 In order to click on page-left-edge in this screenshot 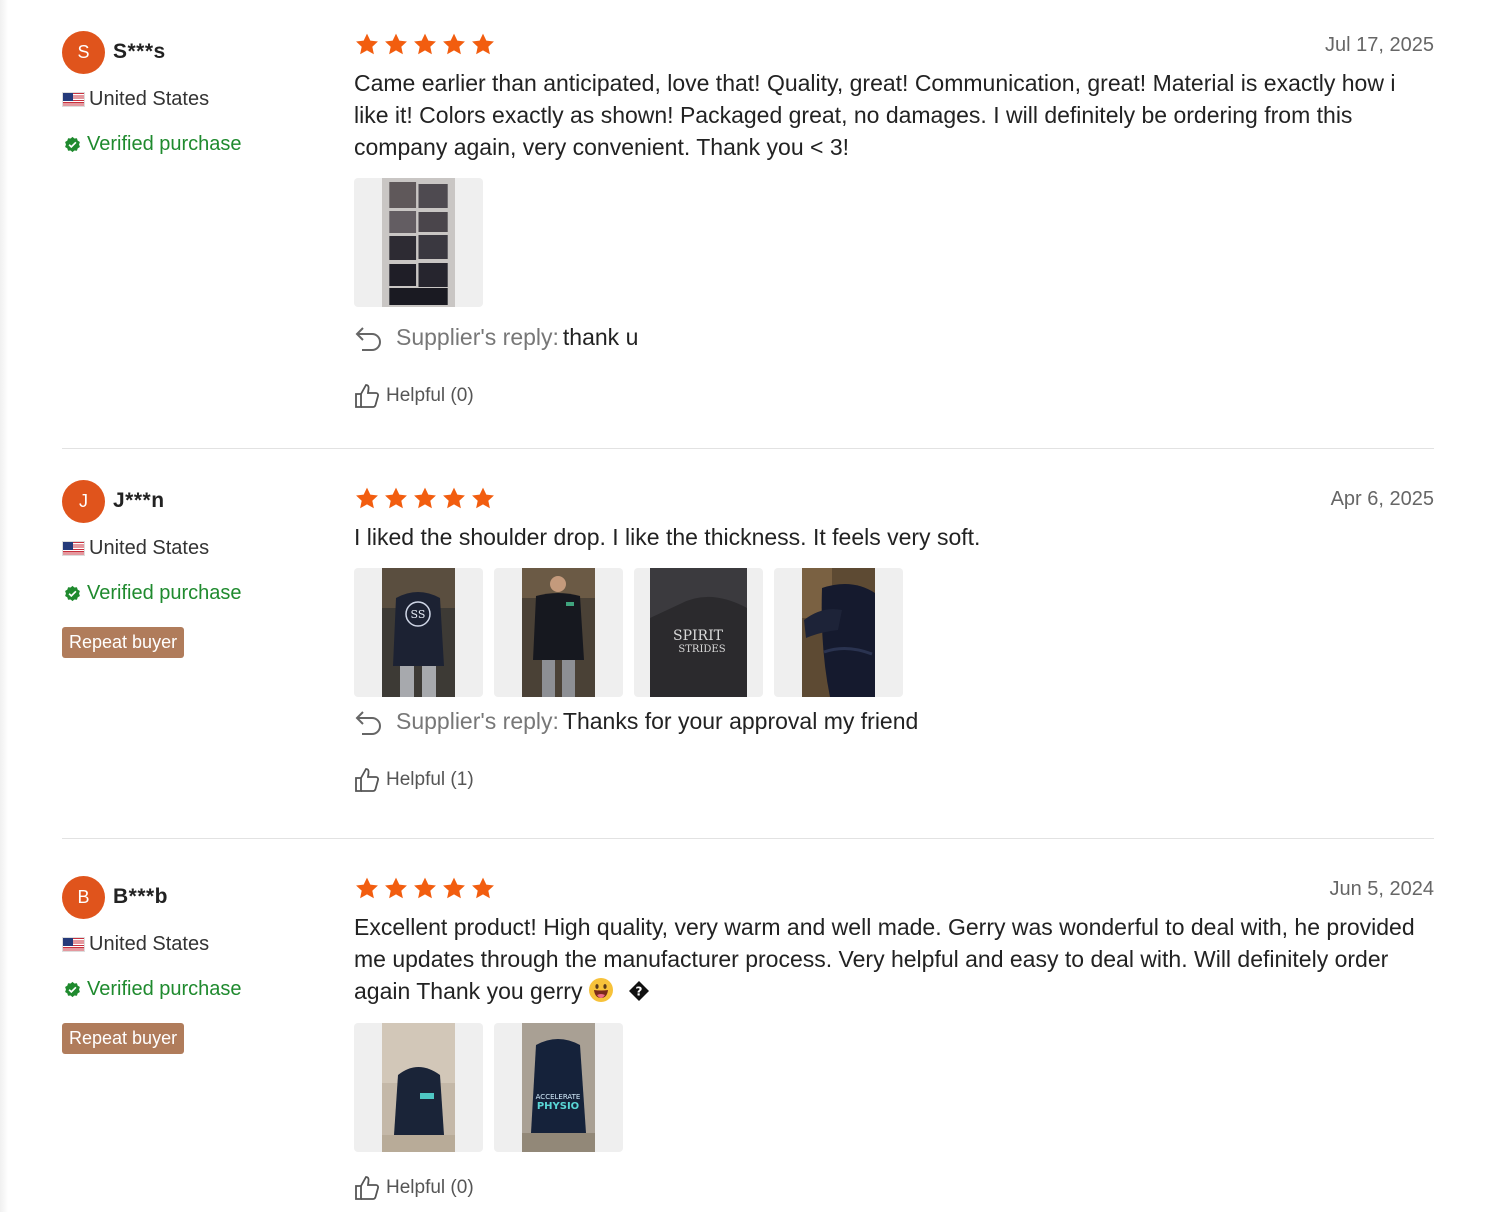, I will do `click(4, 606)`.